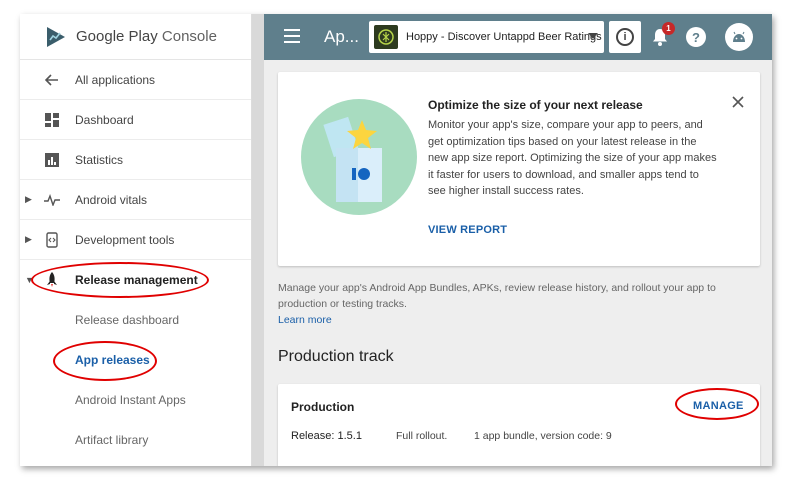 The width and height of the screenshot is (794, 492). Describe the element at coordinates (104, 119) in the screenshot. I see `sidebar-item-label: Dashboard` at that location.